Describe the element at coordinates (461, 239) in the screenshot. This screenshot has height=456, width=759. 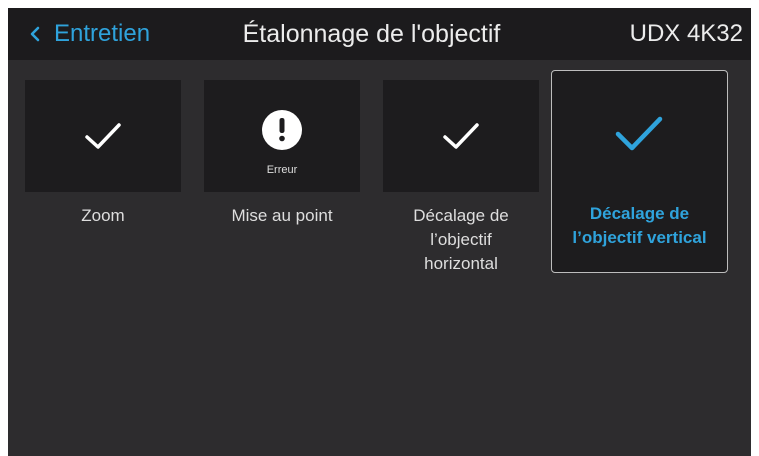
I see `tile-horizontal-shift-label: Décalage de l’objectif horizontal` at that location.